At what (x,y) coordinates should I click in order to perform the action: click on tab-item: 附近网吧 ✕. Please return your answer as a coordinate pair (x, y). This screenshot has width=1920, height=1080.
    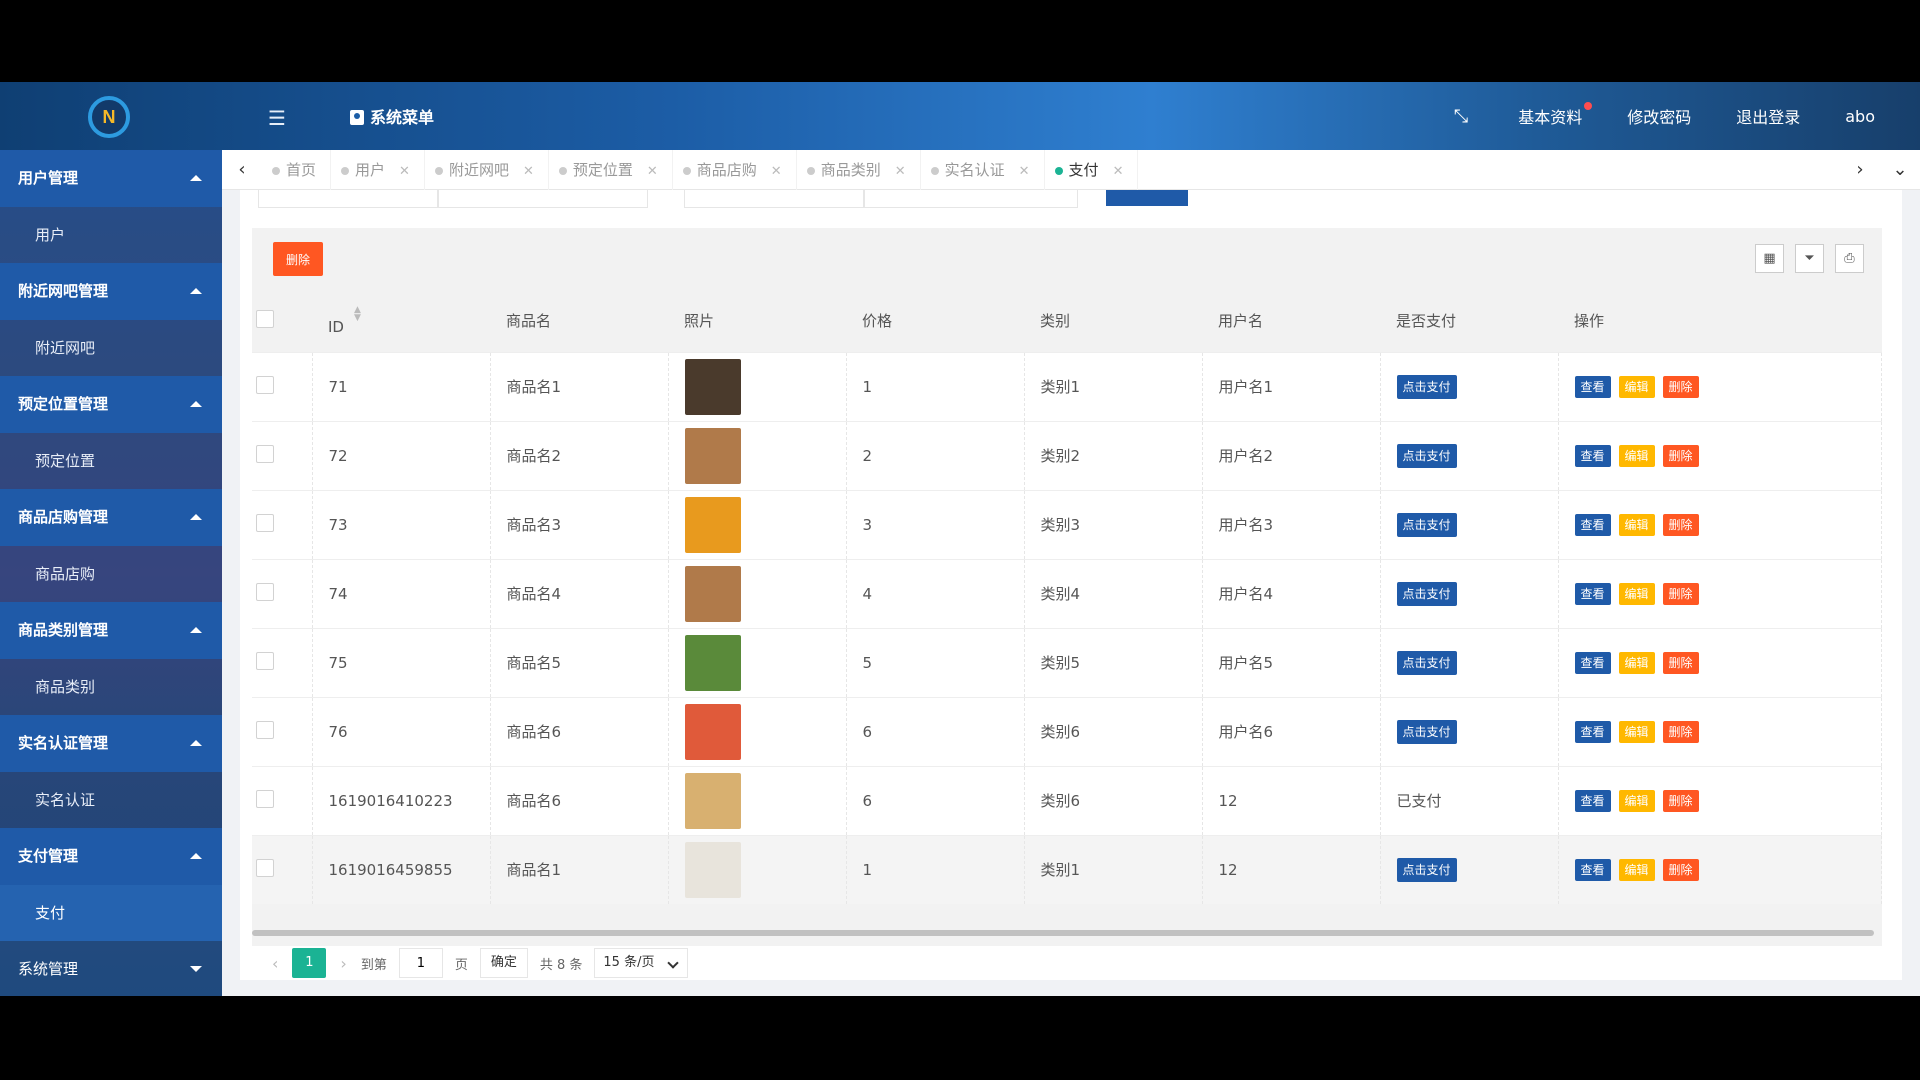
    Looking at the image, I should click on (487, 170).